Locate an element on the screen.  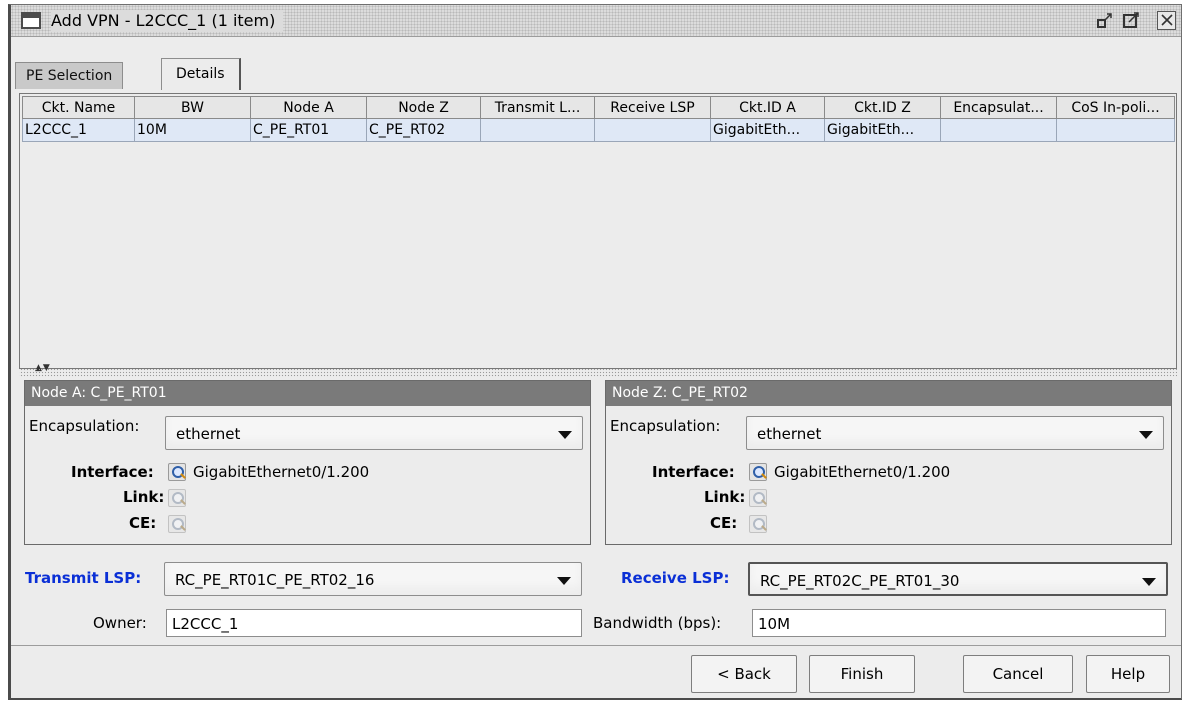
cancel-button: Cancel is located at coordinates (1018, 674).